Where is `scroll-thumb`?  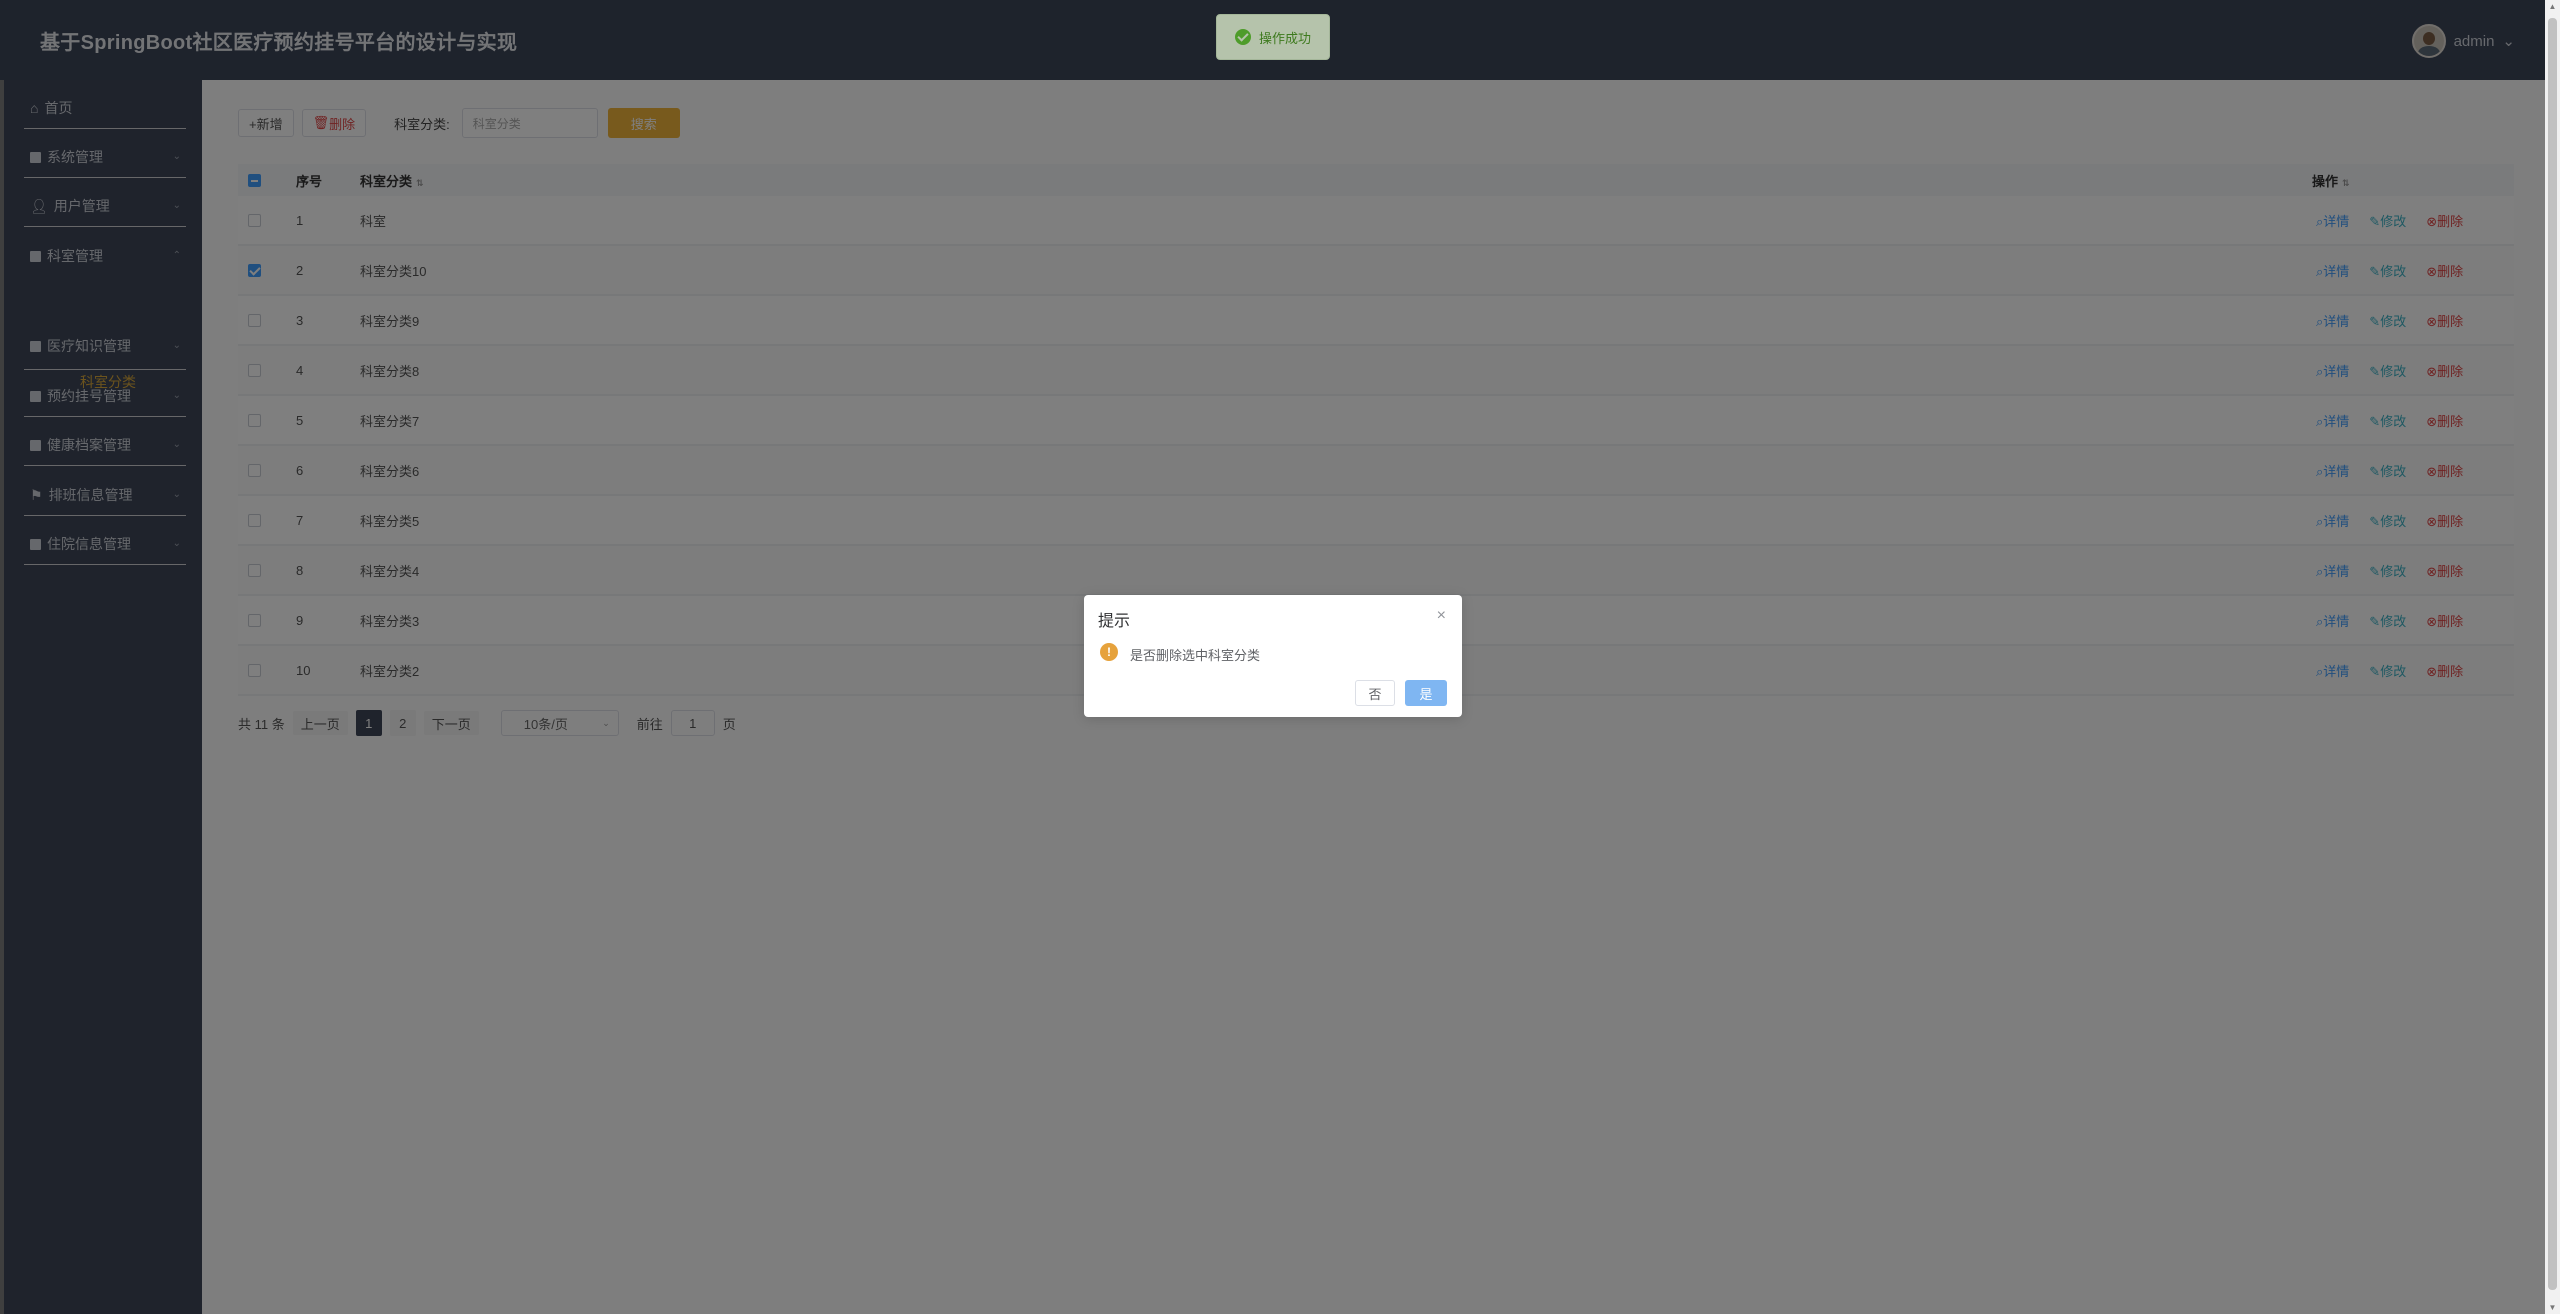
scroll-thumb is located at coordinates (2552, 654).